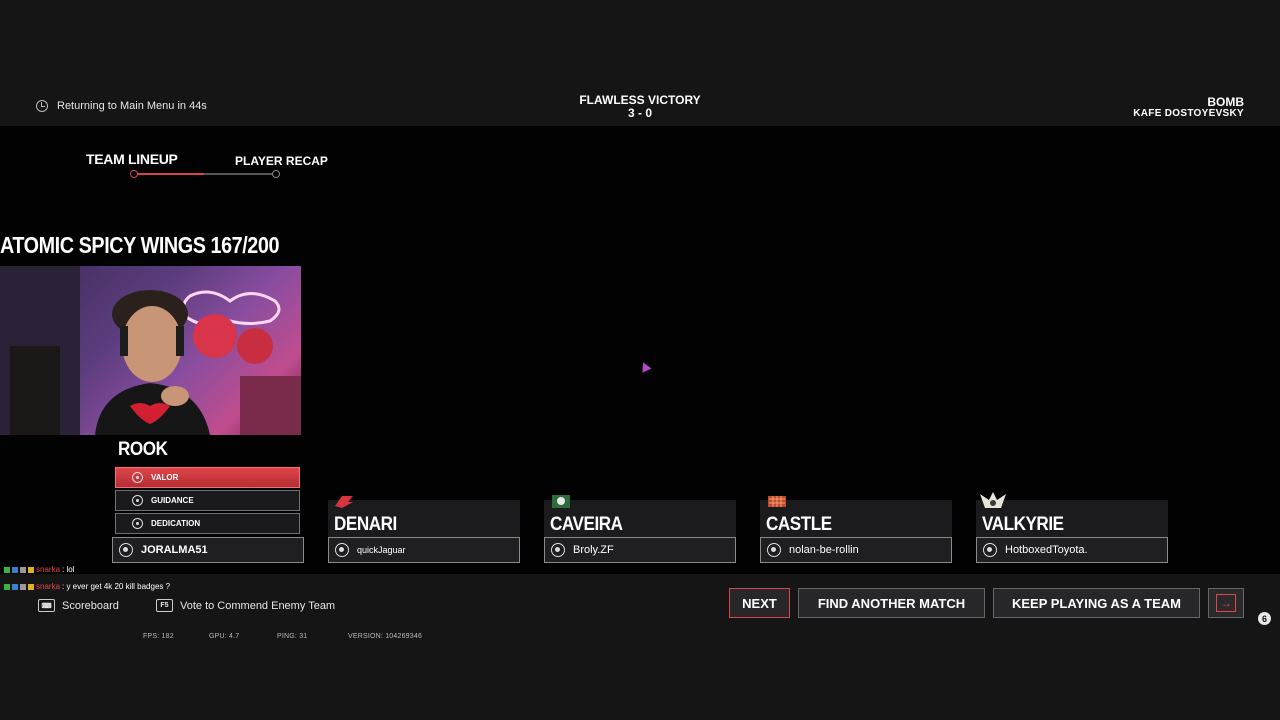 Image resolution: width=1280 pixels, height=720 pixels. Describe the element at coordinates (46, 605) in the screenshot. I see `keyboard-icon: ⌨` at that location.